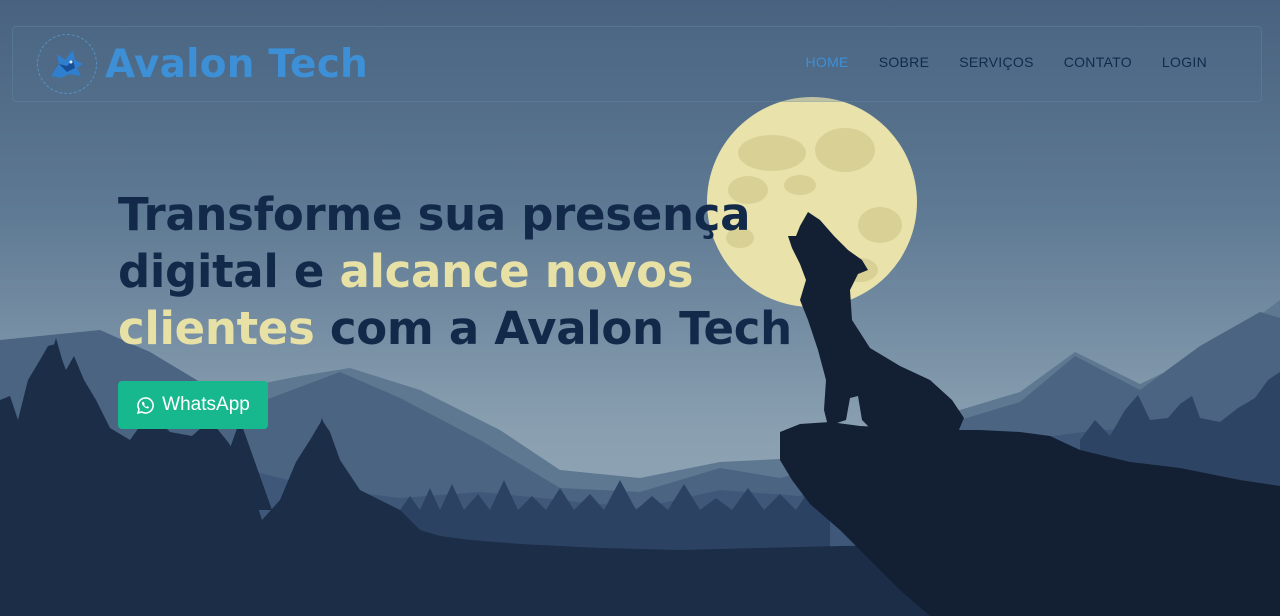 Image resolution: width=1280 pixels, height=616 pixels. Describe the element at coordinates (145, 405) in the screenshot. I see `whatsapp-icon` at that location.